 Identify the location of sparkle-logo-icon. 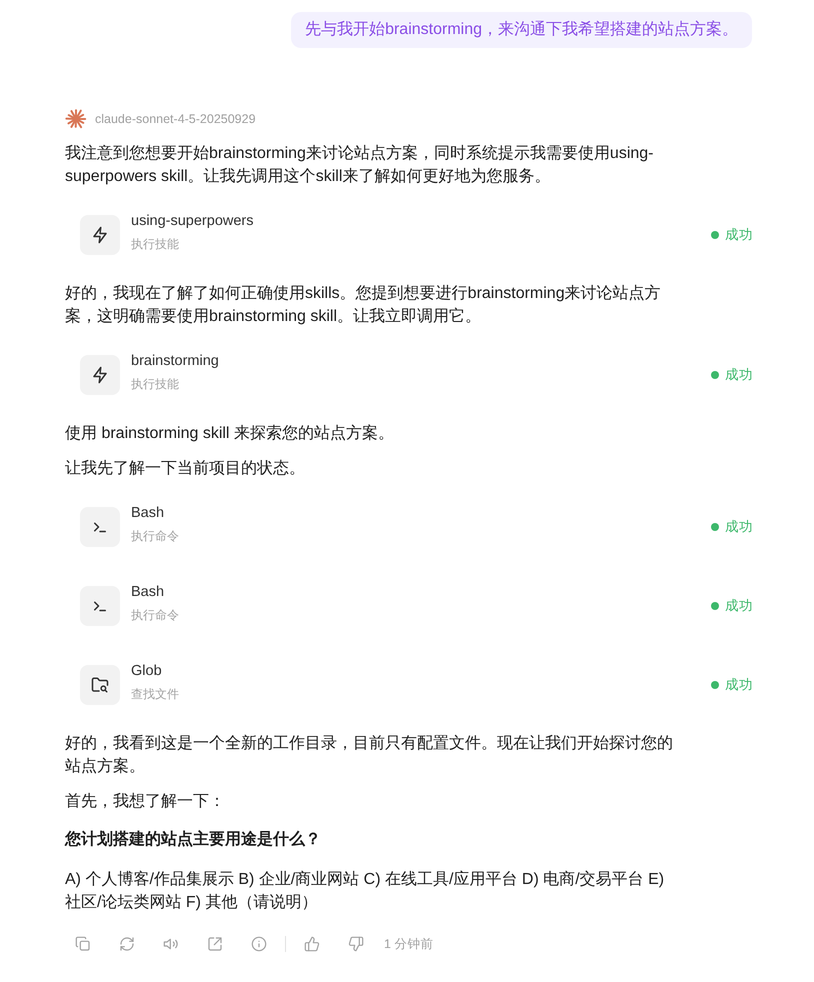
(76, 119).